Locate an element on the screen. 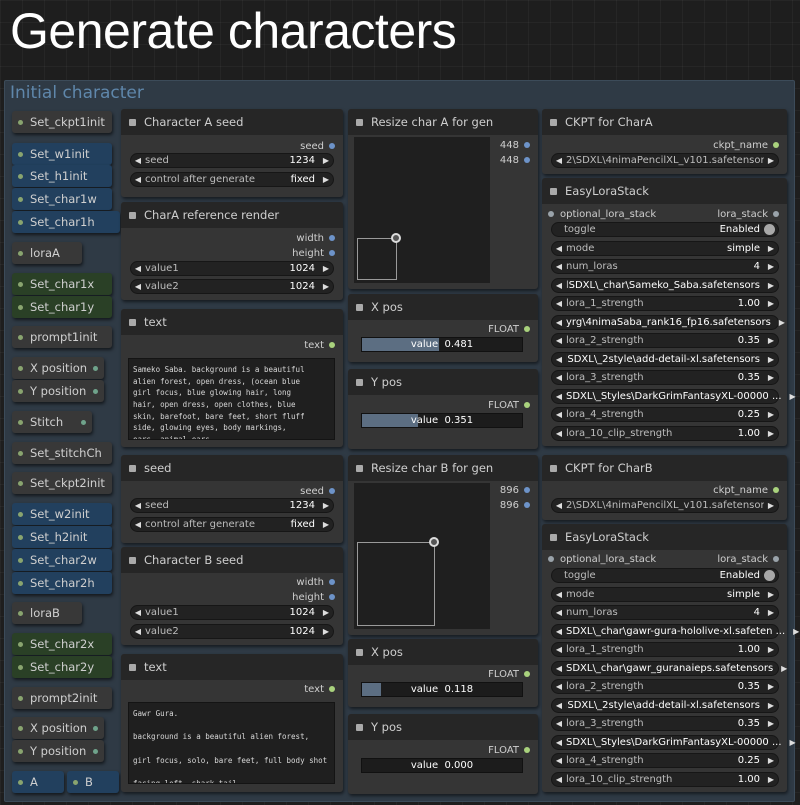  variable-pill: prompt2init is located at coordinates (62, 698).